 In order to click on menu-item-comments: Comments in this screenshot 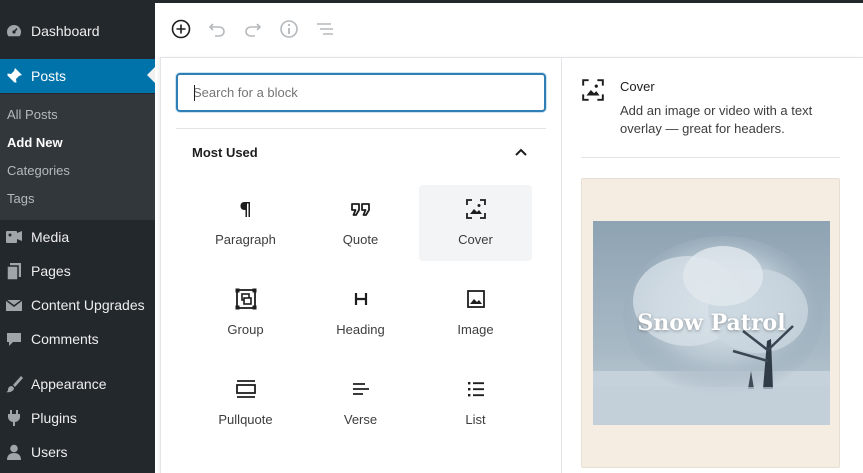, I will do `click(77, 339)`.